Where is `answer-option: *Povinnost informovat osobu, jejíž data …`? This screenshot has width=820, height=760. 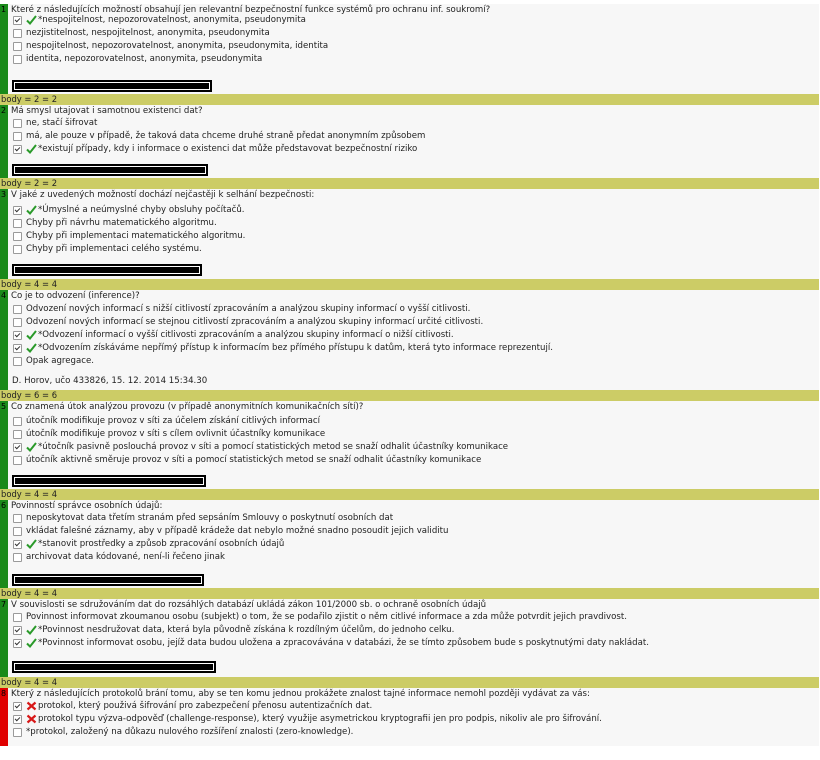 answer-option: *Povinnost informovat osobu, jejíž data … is located at coordinates (331, 643).